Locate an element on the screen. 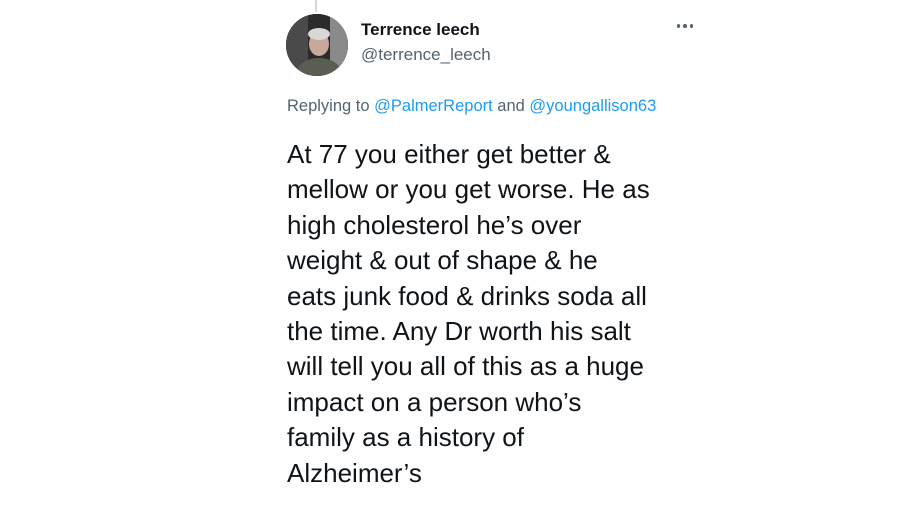 This screenshot has height=506, width=900. mention-link-palmerreport: @PalmerReport is located at coordinates (433, 106).